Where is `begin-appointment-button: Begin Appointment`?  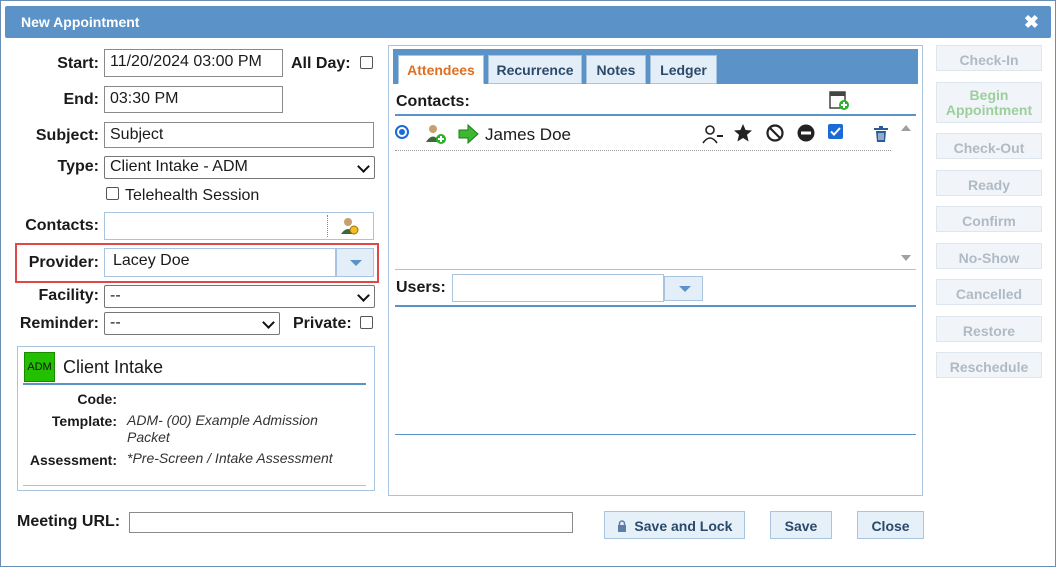
begin-appointment-button: Begin Appointment is located at coordinates (989, 102).